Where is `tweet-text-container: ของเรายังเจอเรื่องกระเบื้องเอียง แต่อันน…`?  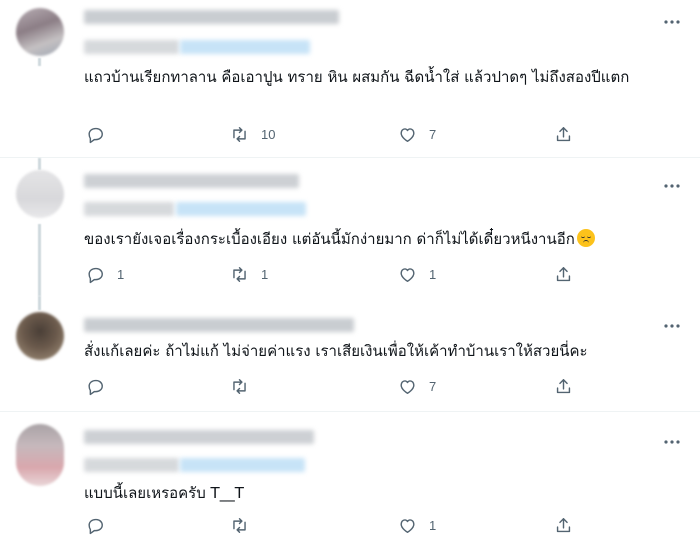 tweet-text-container: ของเรายังเจอเรื่องกระเบื้องเอียง แต่อันน… is located at coordinates (374, 239).